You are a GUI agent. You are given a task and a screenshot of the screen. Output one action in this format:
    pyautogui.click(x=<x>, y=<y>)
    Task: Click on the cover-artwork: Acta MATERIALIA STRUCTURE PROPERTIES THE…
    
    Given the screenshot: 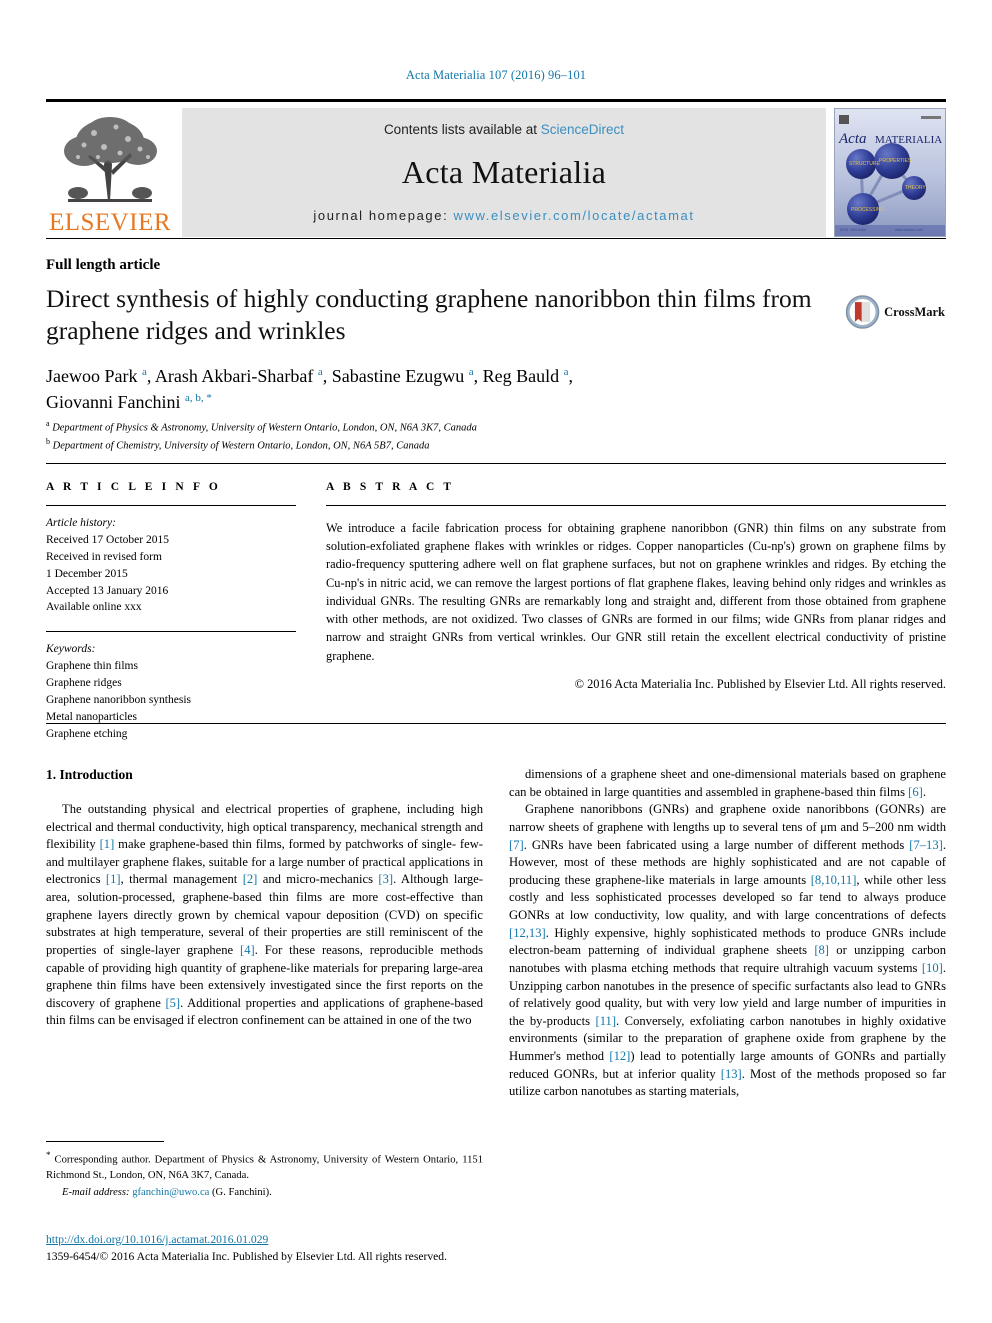 What is the action you would take?
    pyautogui.click(x=890, y=172)
    